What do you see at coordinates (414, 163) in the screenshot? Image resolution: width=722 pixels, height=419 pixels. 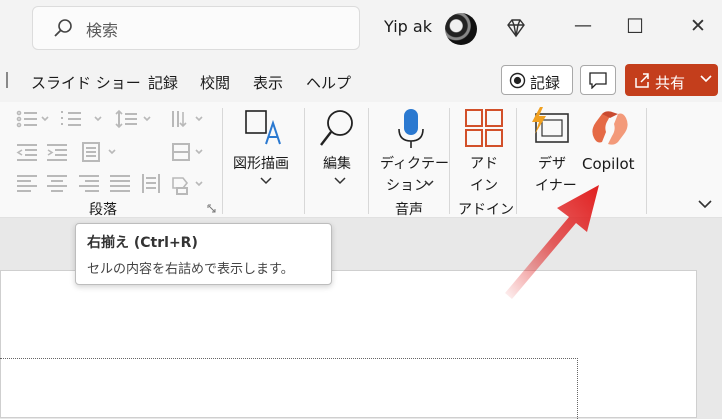 I see `dictation-label-line1: ディクテー` at bounding box center [414, 163].